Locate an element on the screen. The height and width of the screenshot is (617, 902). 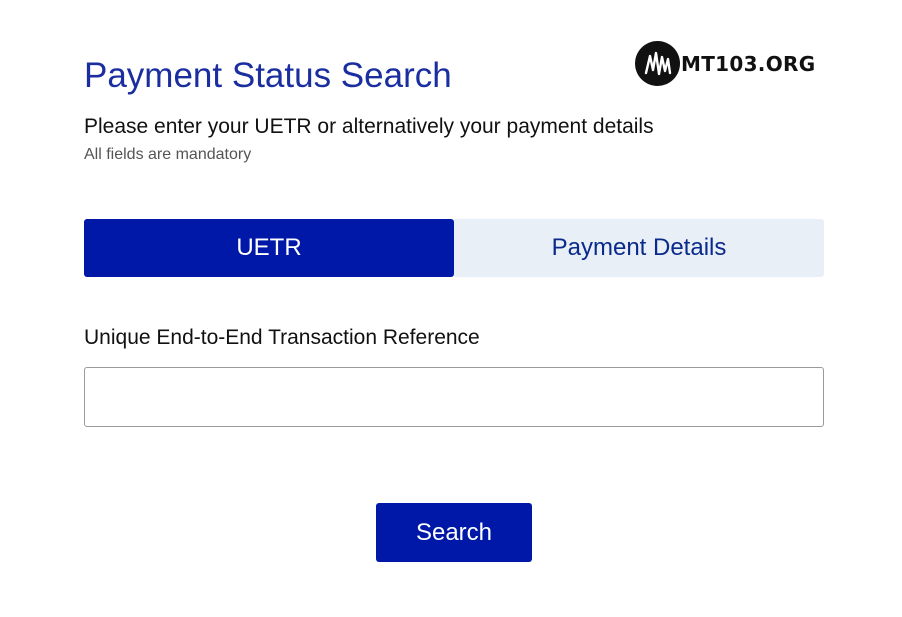
page-title: Payment Status Search is located at coordinates (268, 75).